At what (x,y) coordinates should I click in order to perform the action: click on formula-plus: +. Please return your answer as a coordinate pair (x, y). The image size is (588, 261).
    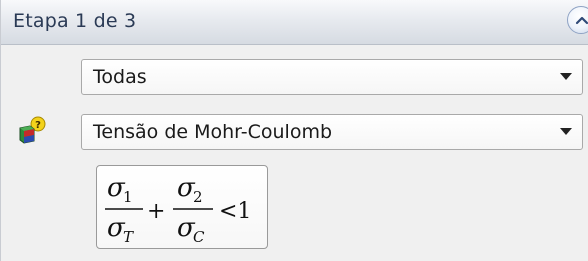
    Looking at the image, I should click on (156, 211).